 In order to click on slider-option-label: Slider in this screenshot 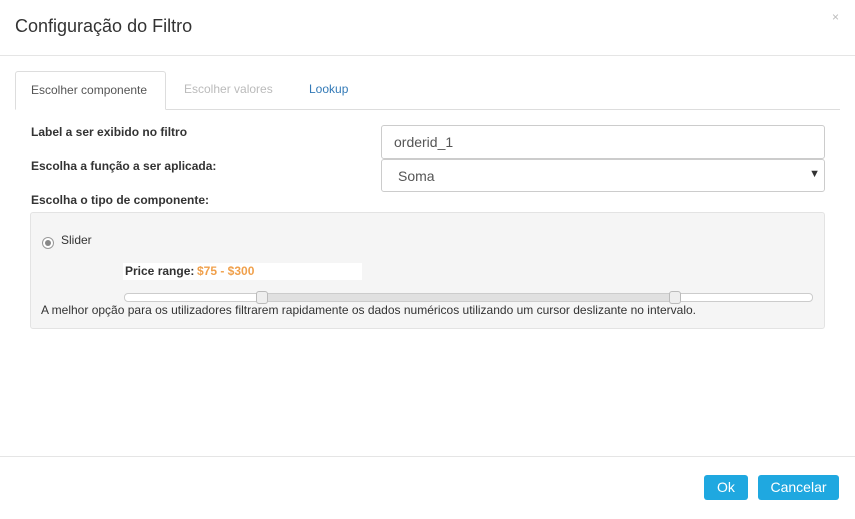, I will do `click(76, 240)`.